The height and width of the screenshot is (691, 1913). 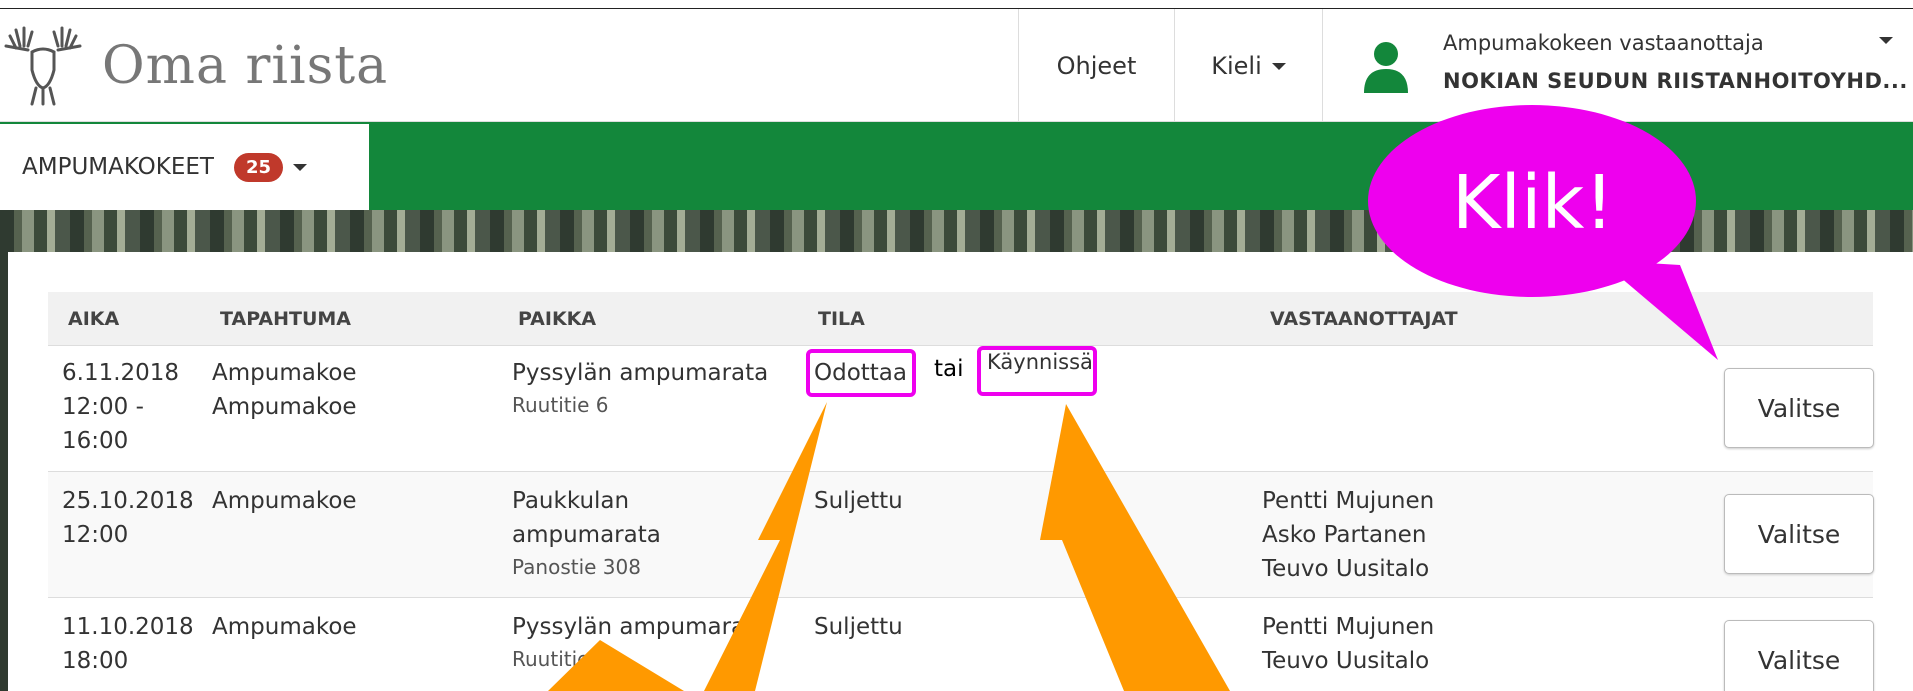 I want to click on brand: Oma riista, so click(x=194, y=66).